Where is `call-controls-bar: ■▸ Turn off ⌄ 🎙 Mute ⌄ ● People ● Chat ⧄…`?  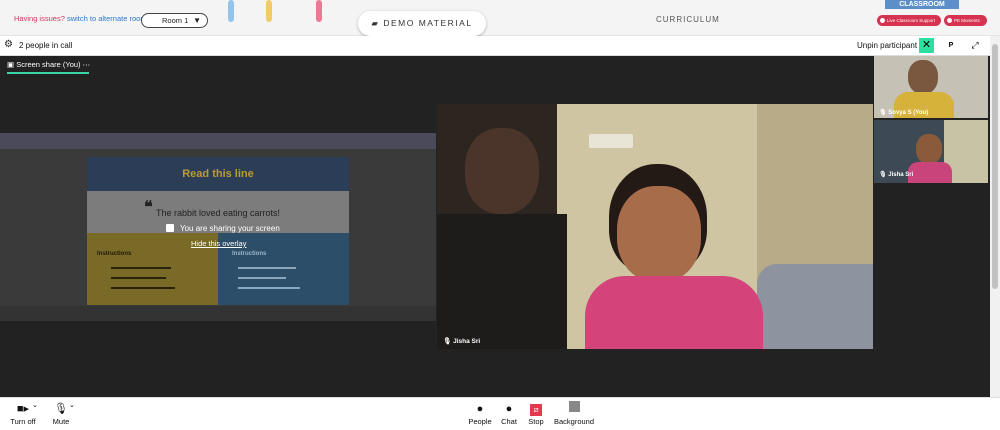 call-controls-bar: ■▸ Turn off ⌄ 🎙 Mute ⌄ ● People ● Chat ⧄… is located at coordinates (500, 413).